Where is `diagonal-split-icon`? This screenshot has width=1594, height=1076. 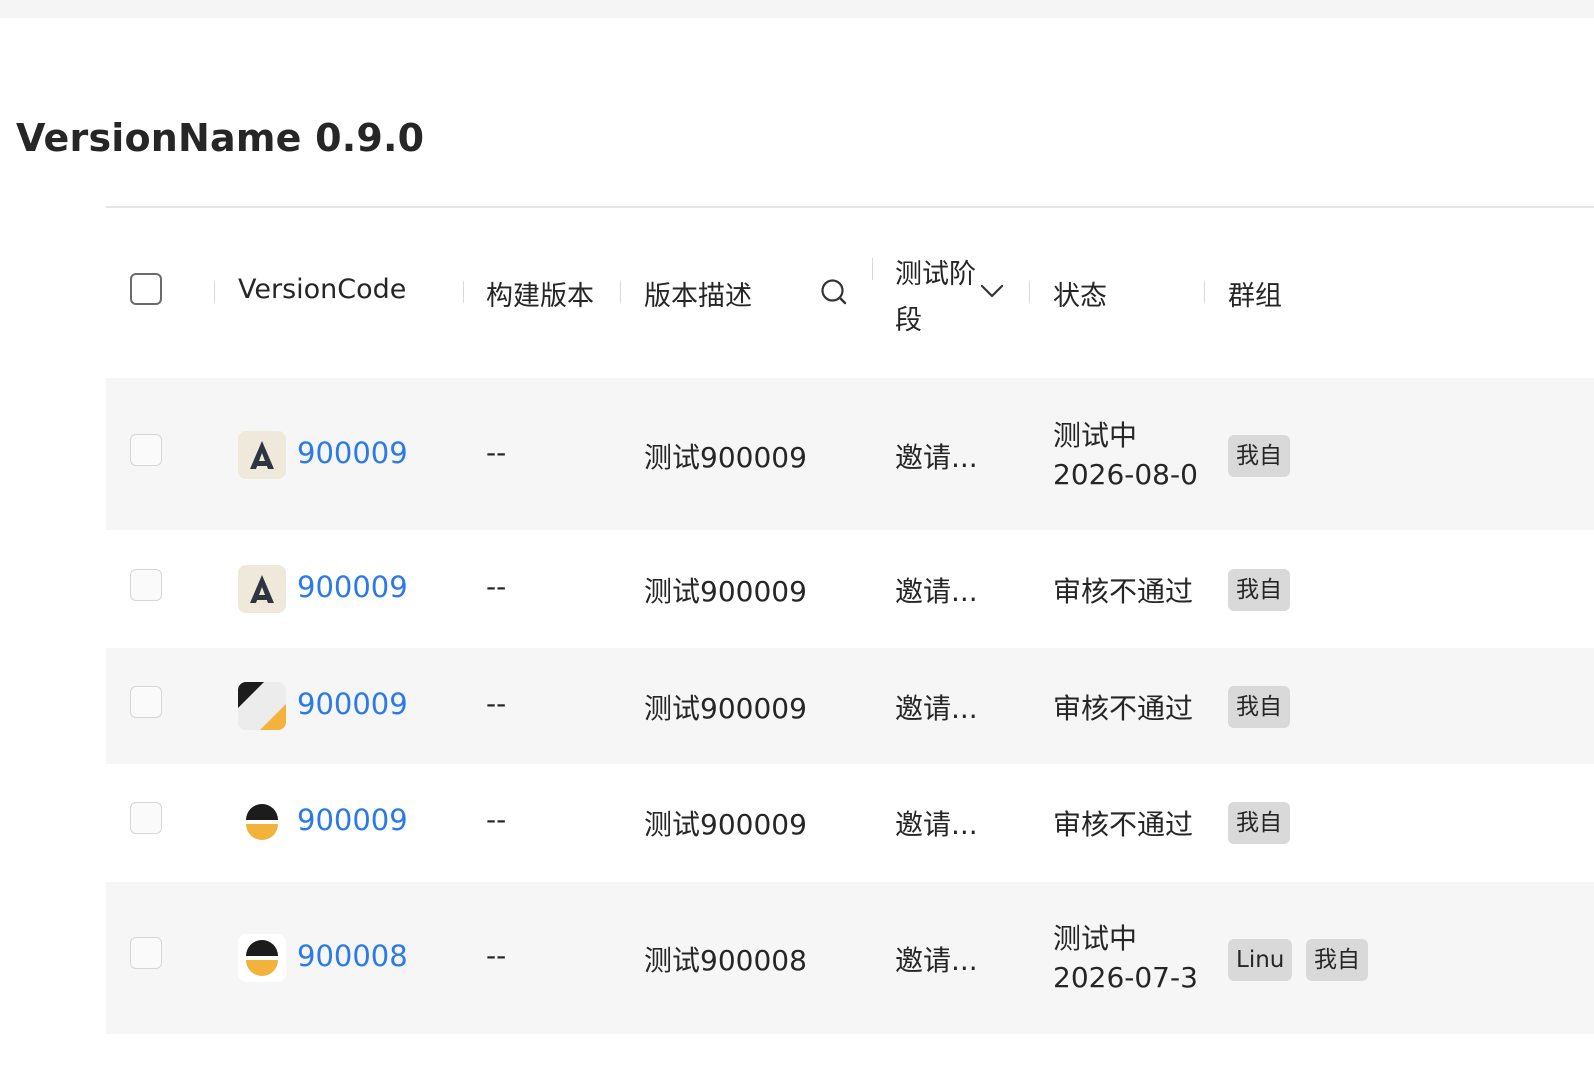
diagonal-split-icon is located at coordinates (262, 706).